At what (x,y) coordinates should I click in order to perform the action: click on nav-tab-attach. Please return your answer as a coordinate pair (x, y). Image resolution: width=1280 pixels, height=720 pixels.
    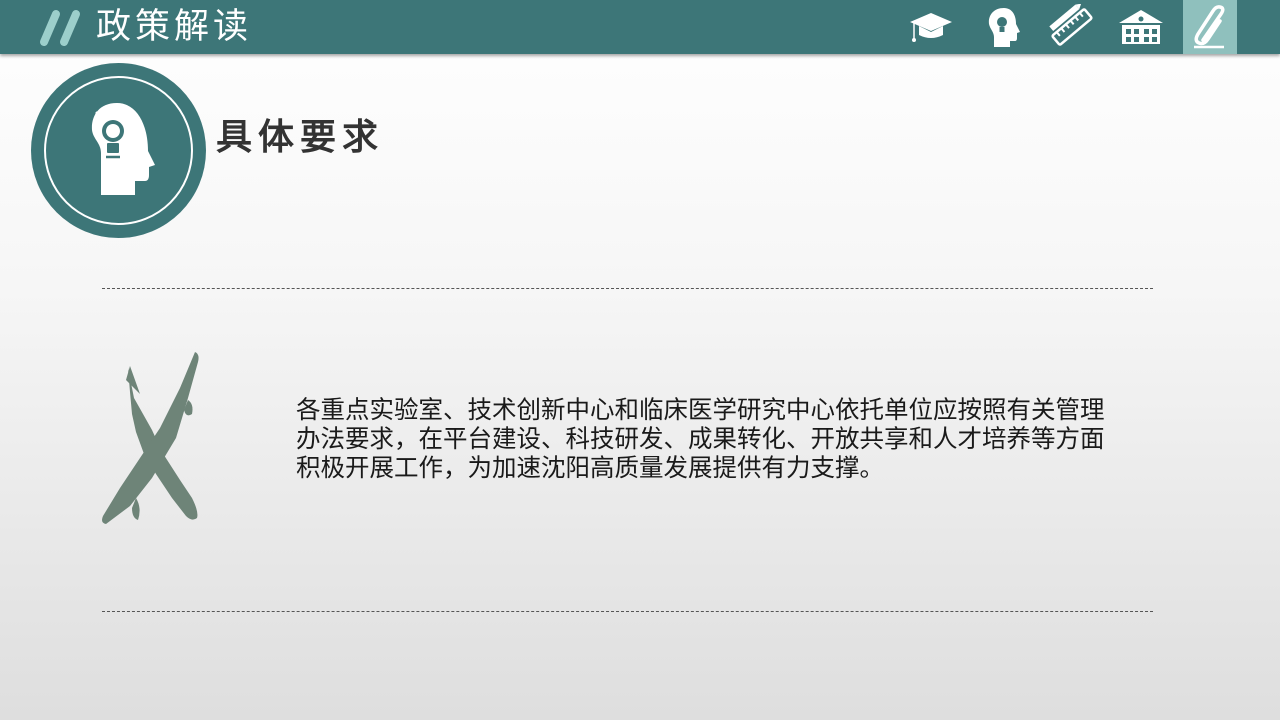
    Looking at the image, I should click on (1210, 27).